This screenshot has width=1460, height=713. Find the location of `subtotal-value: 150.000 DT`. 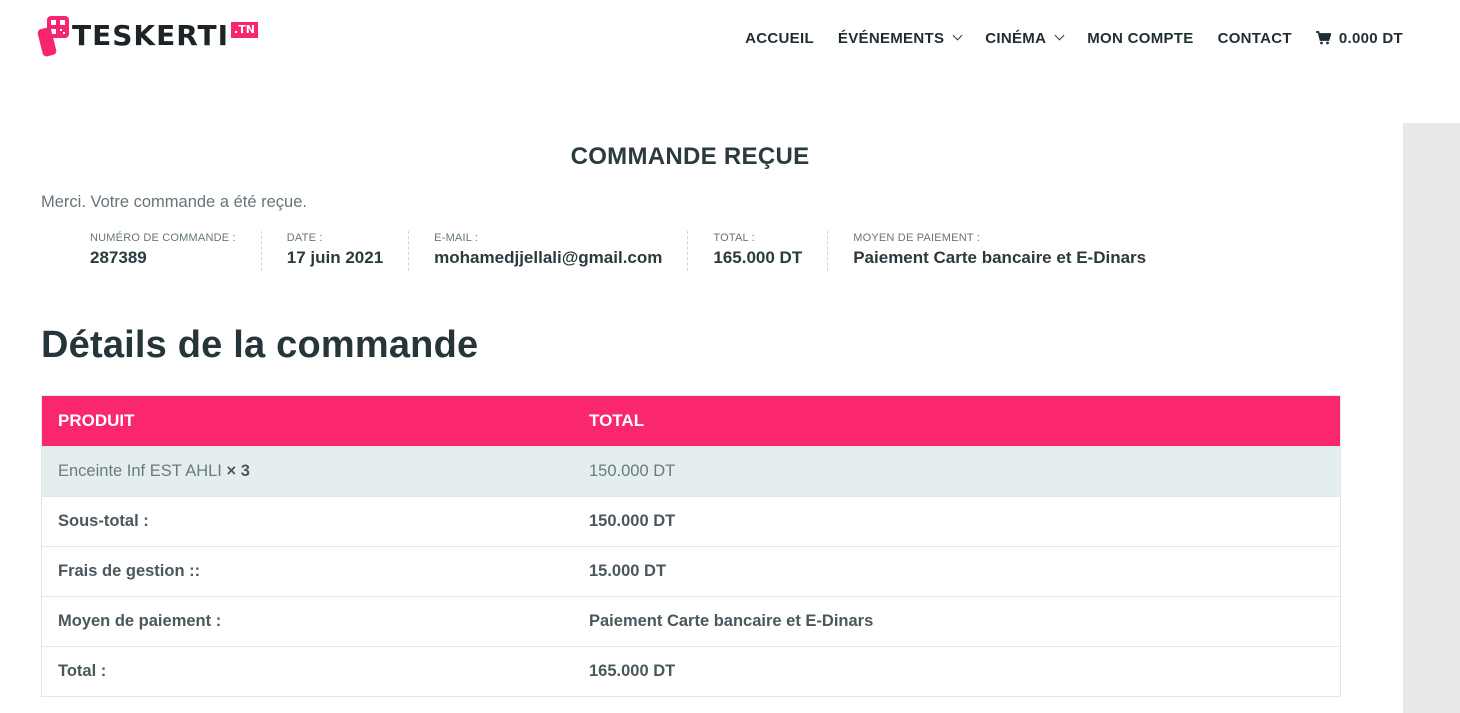

subtotal-value: 150.000 DT is located at coordinates (632, 521).